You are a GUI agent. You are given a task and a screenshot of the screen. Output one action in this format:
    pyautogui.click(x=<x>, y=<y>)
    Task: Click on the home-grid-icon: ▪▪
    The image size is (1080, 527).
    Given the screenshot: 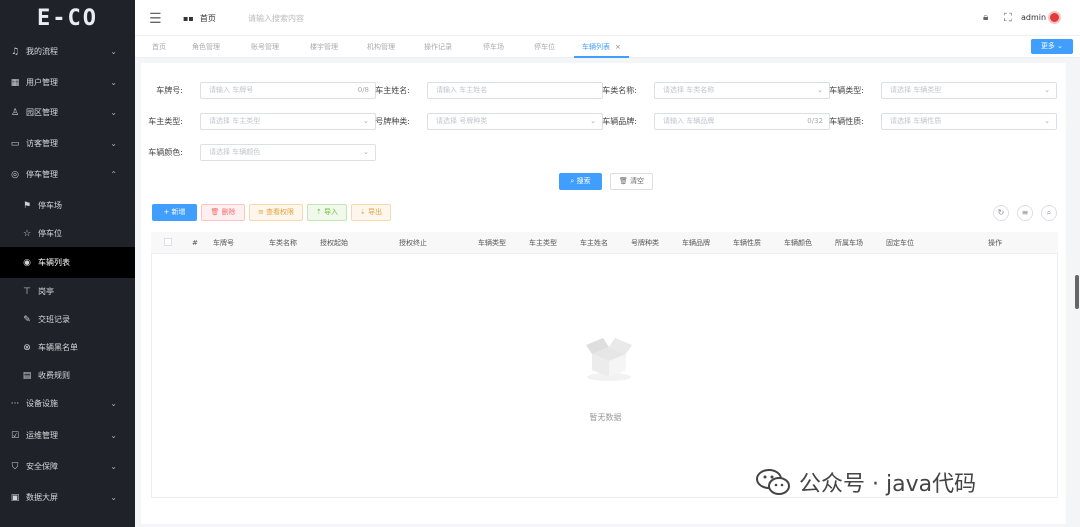 What is the action you would take?
    pyautogui.click(x=188, y=18)
    